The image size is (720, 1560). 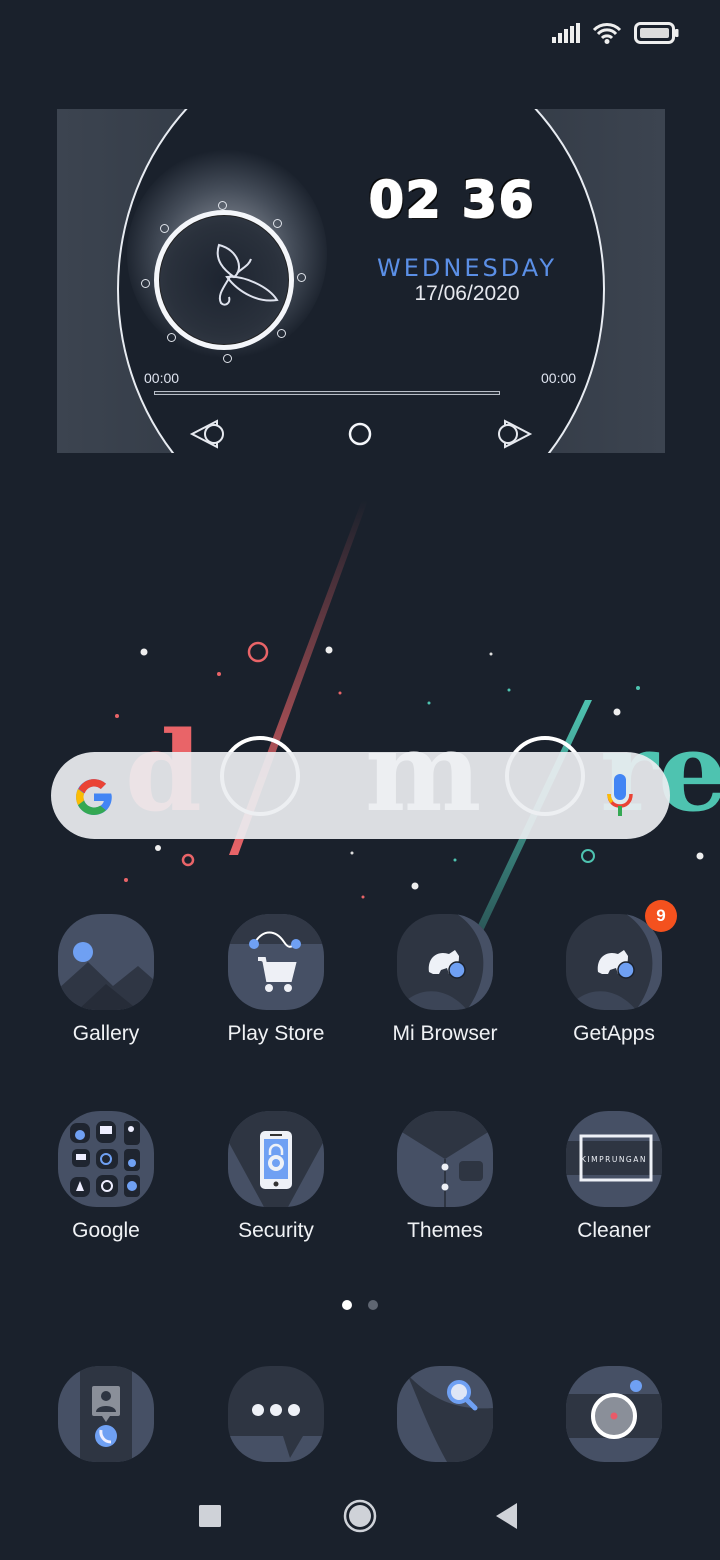 I want to click on play-store-icon, so click(x=276, y=962).